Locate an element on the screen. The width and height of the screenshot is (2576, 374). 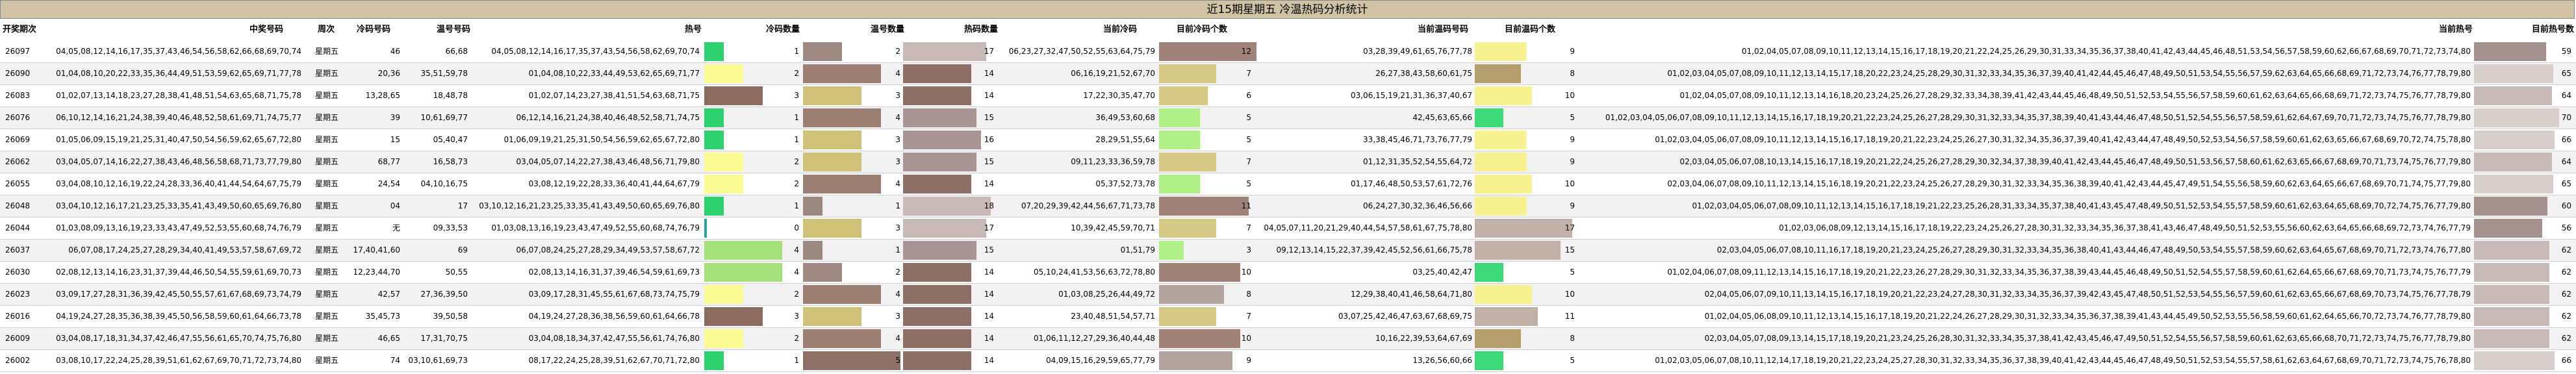
cell-target-warm: 17 is located at coordinates (1561, 228).